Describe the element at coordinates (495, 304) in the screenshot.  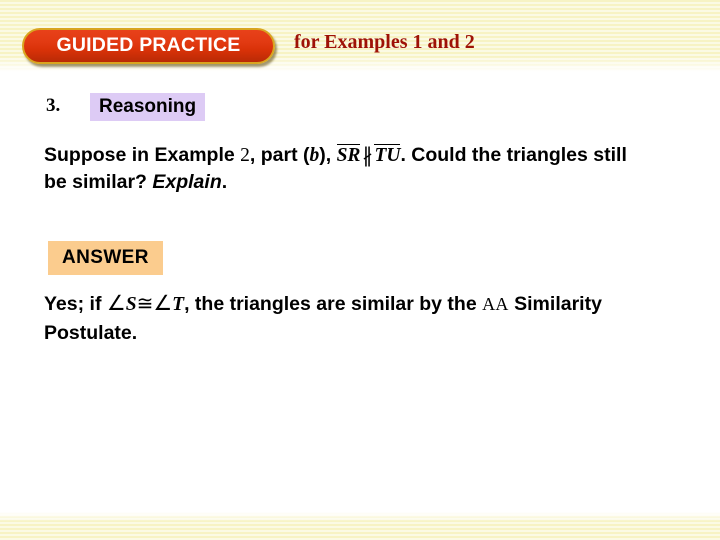
I see `answer-postulate-abbrev: AA` at that location.